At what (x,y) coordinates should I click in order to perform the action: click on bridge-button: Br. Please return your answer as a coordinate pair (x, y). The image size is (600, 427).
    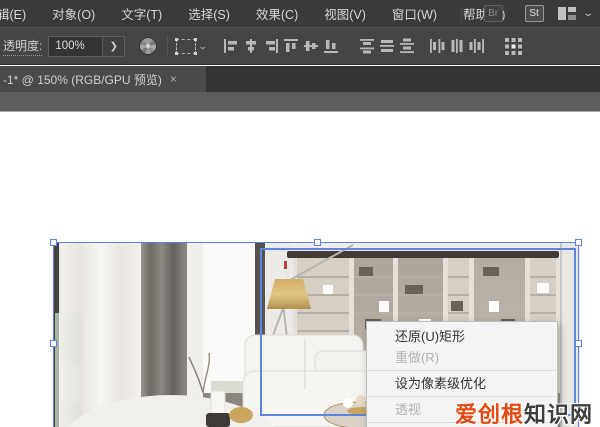
    Looking at the image, I should click on (493, 13).